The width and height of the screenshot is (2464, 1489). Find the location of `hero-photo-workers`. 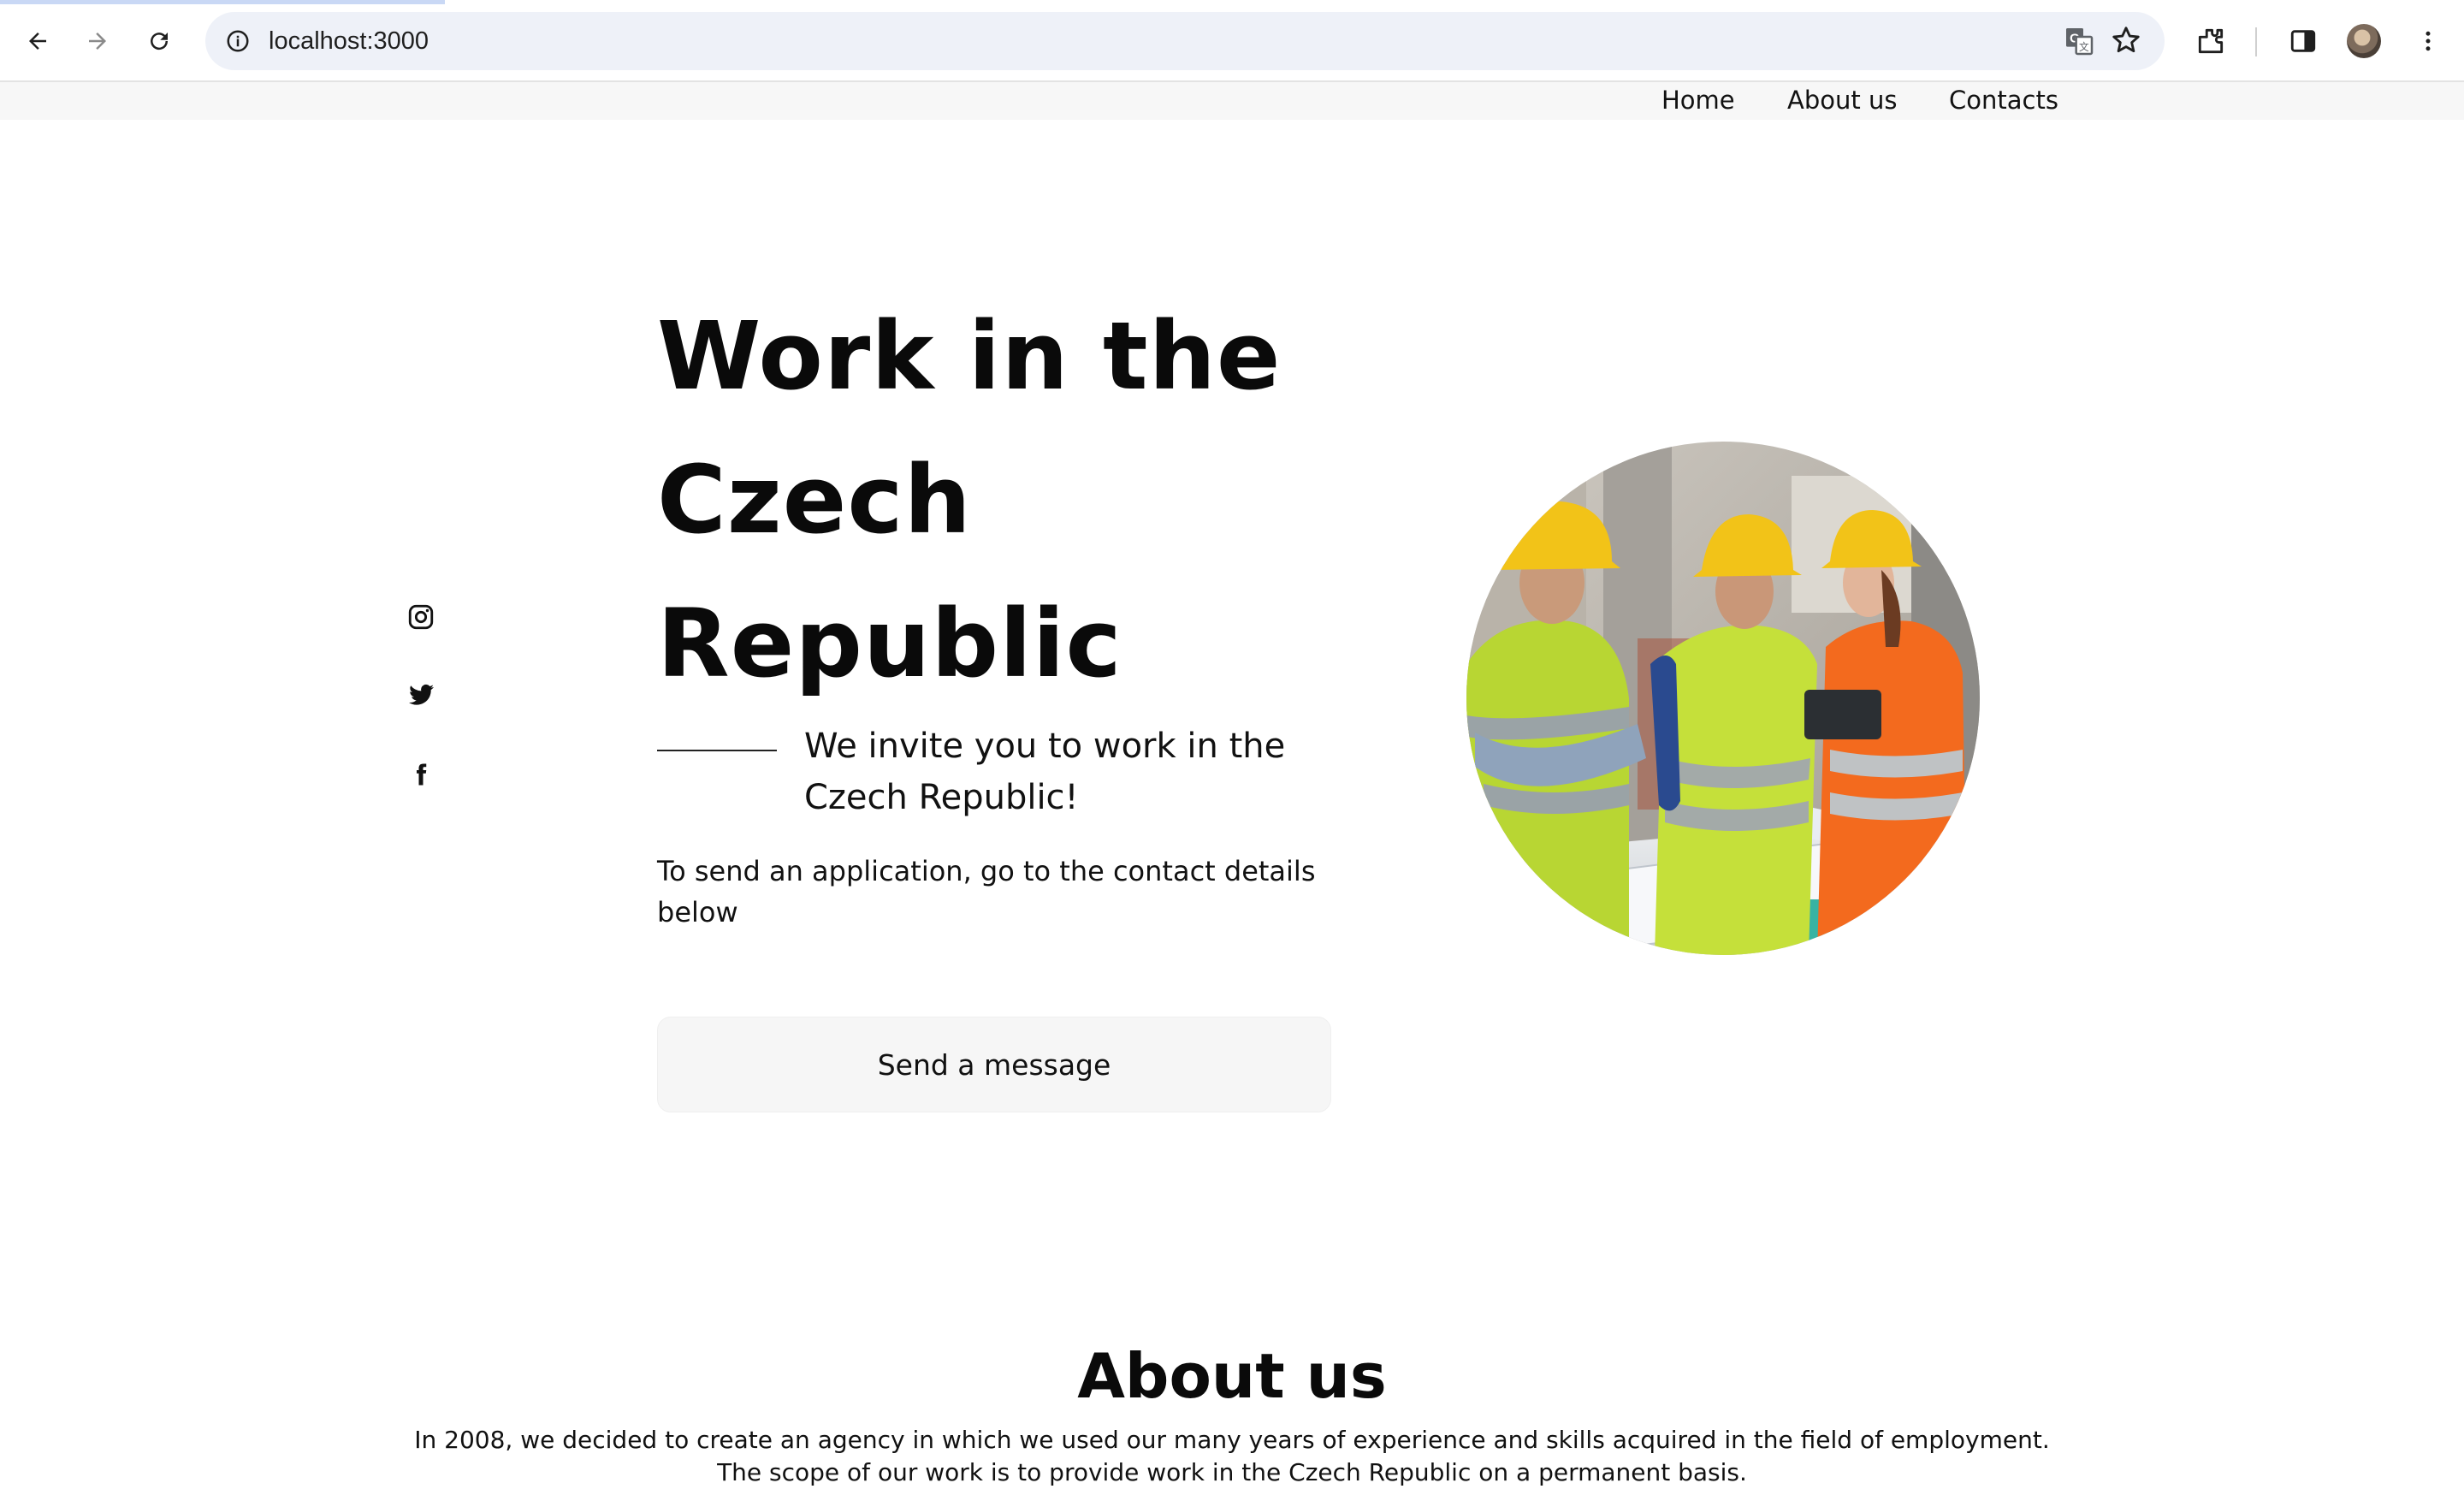

hero-photo-workers is located at coordinates (1723, 699).